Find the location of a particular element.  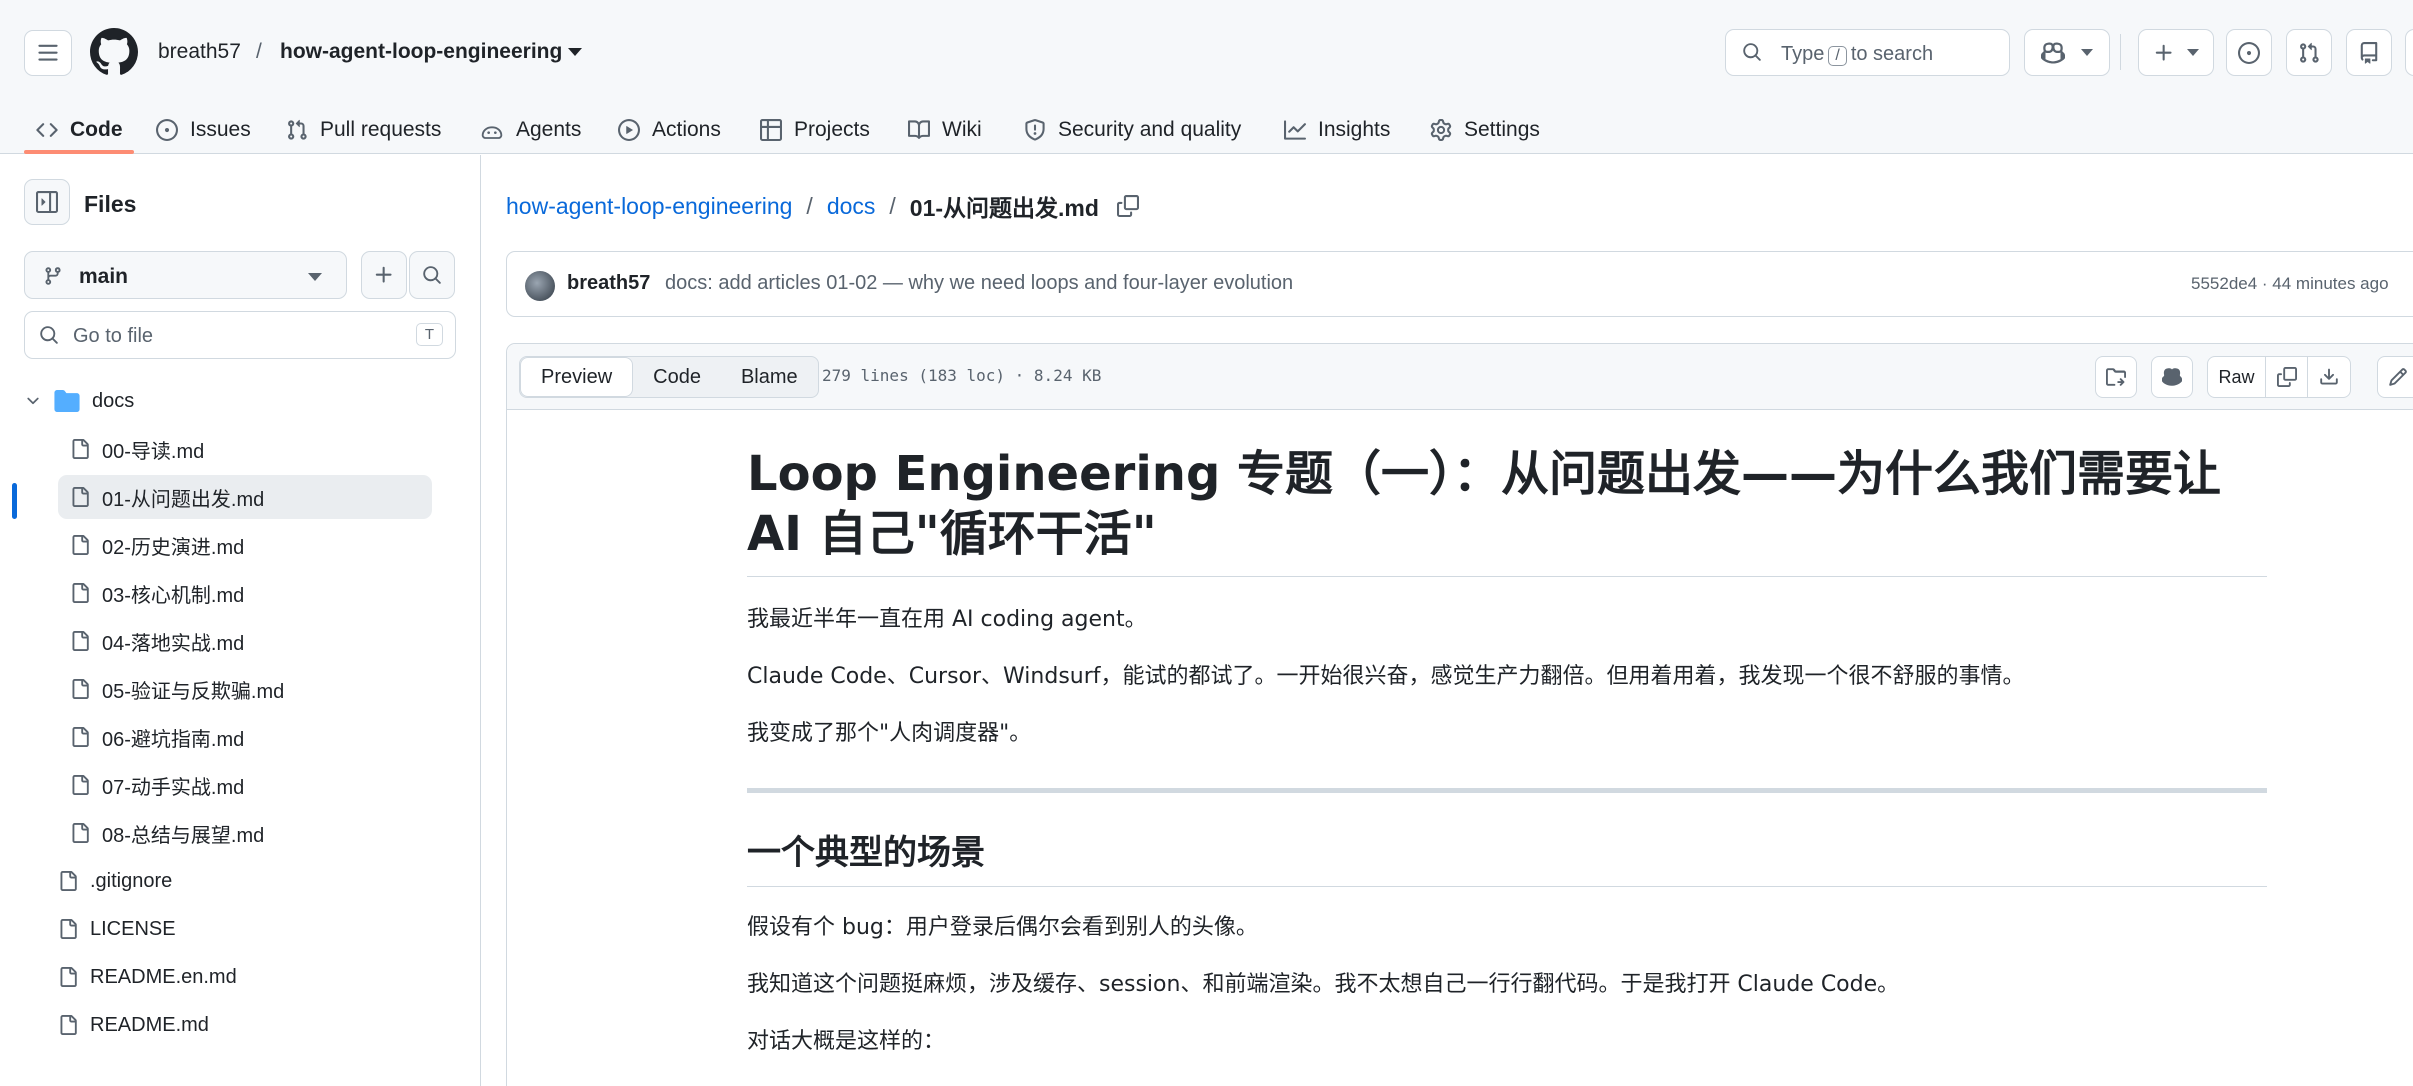

tree-file-selected: 01-从问题出发.md is located at coordinates (245, 497).